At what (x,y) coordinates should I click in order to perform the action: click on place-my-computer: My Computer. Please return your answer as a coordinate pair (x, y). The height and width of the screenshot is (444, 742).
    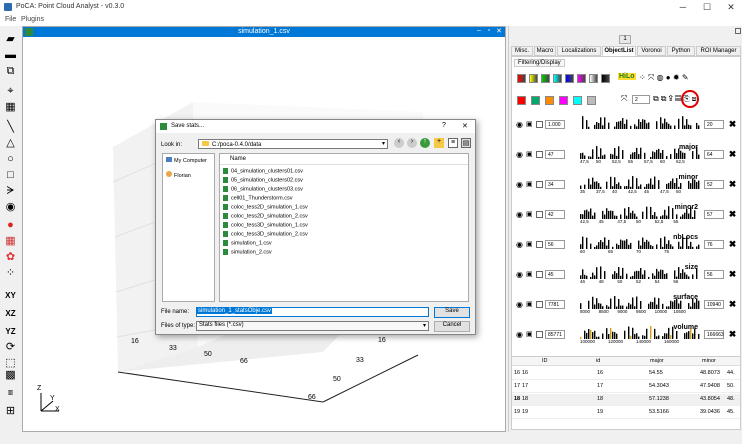
    Looking at the image, I should click on (186, 160).